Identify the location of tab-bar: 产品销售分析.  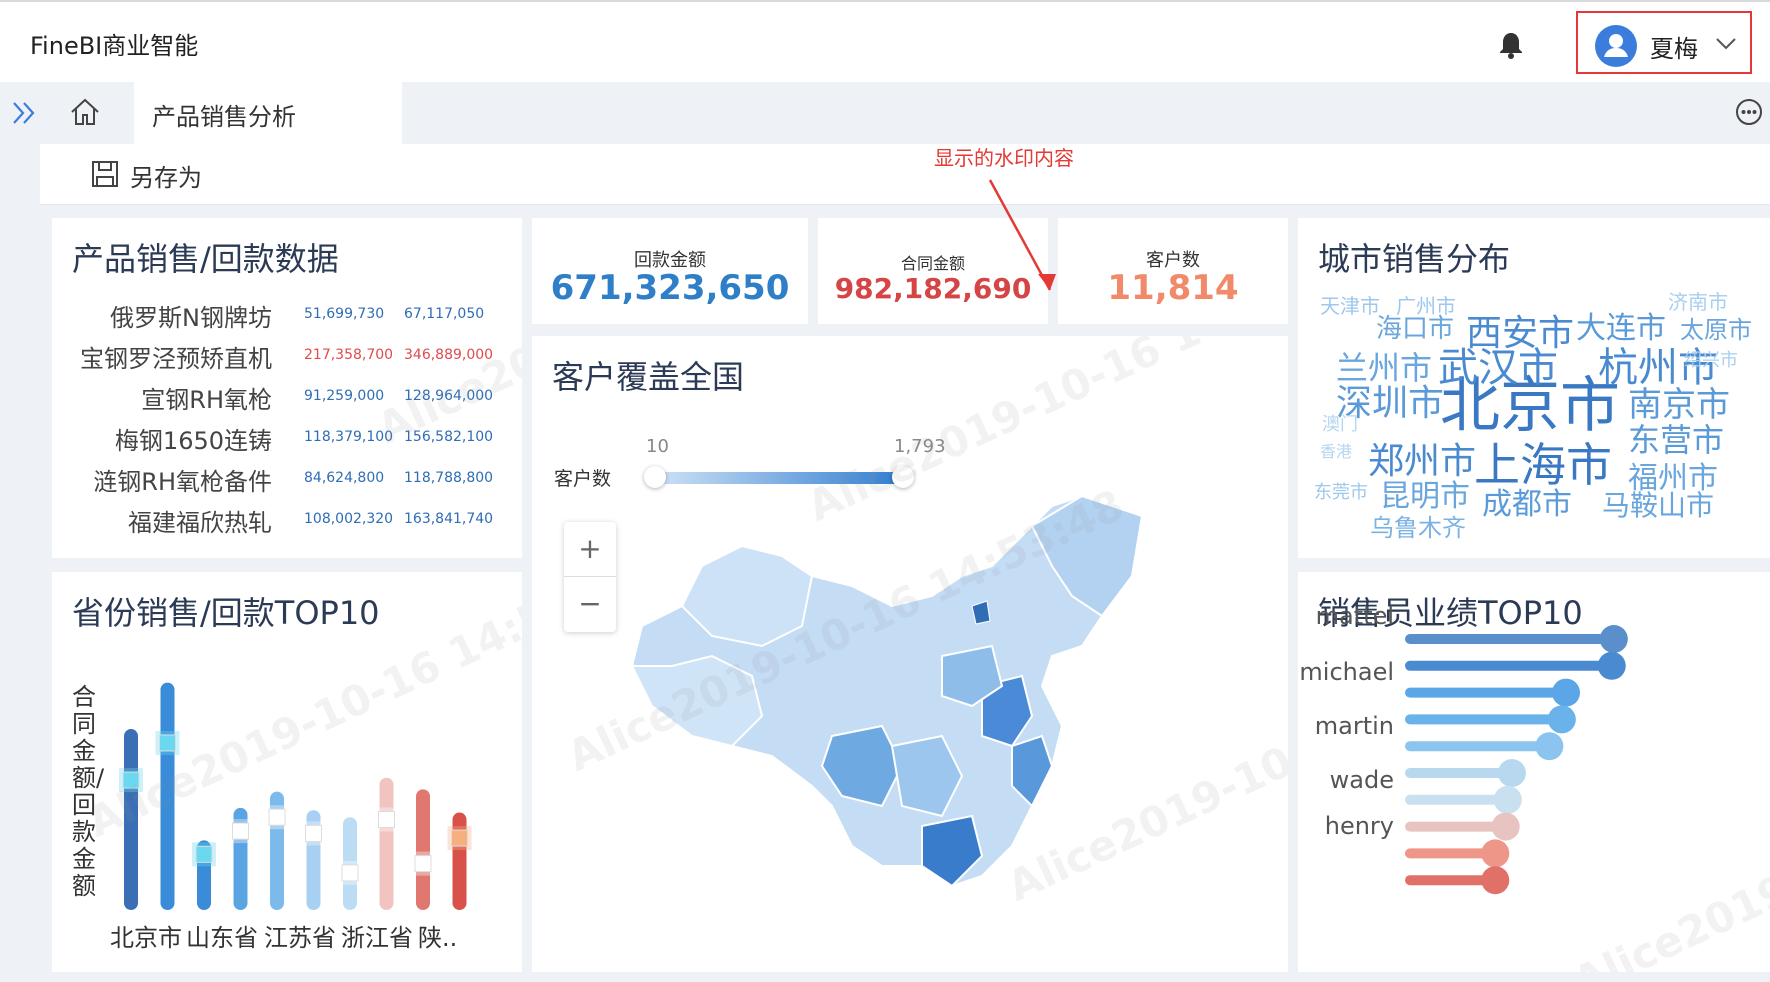
(885, 113).